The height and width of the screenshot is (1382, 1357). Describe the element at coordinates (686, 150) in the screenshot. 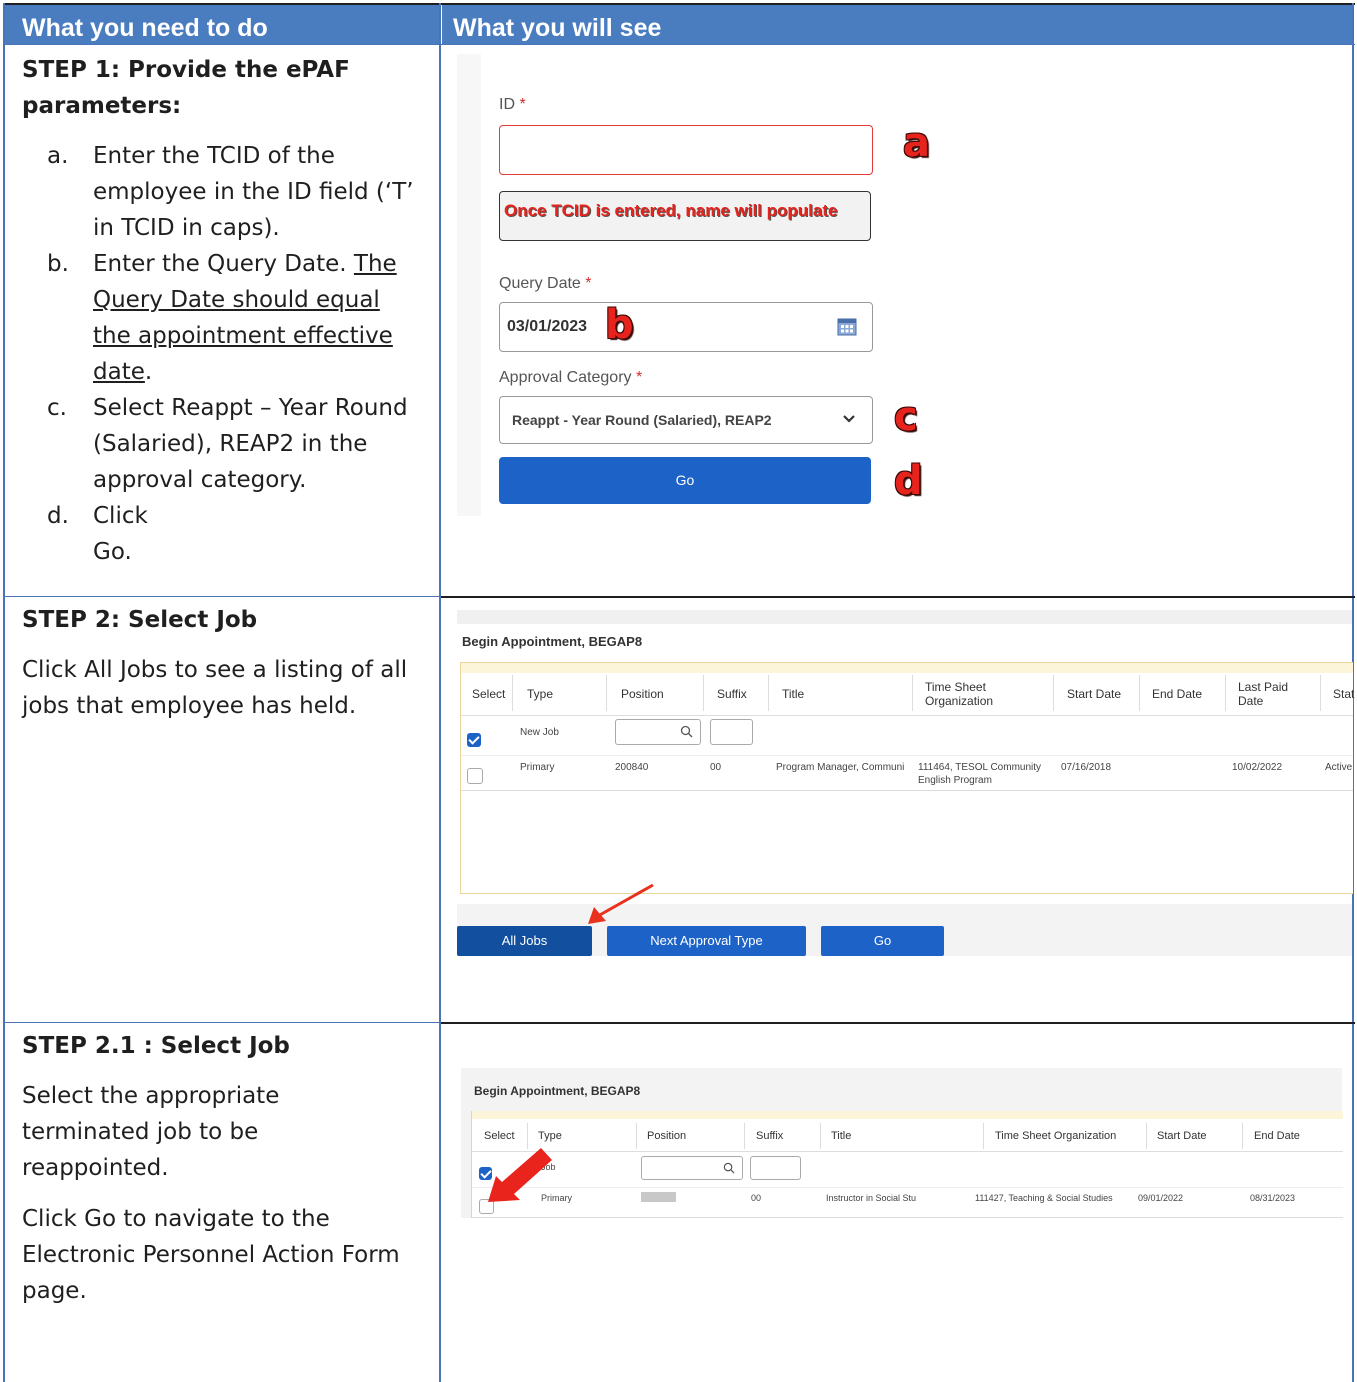

I see `id-input` at that location.